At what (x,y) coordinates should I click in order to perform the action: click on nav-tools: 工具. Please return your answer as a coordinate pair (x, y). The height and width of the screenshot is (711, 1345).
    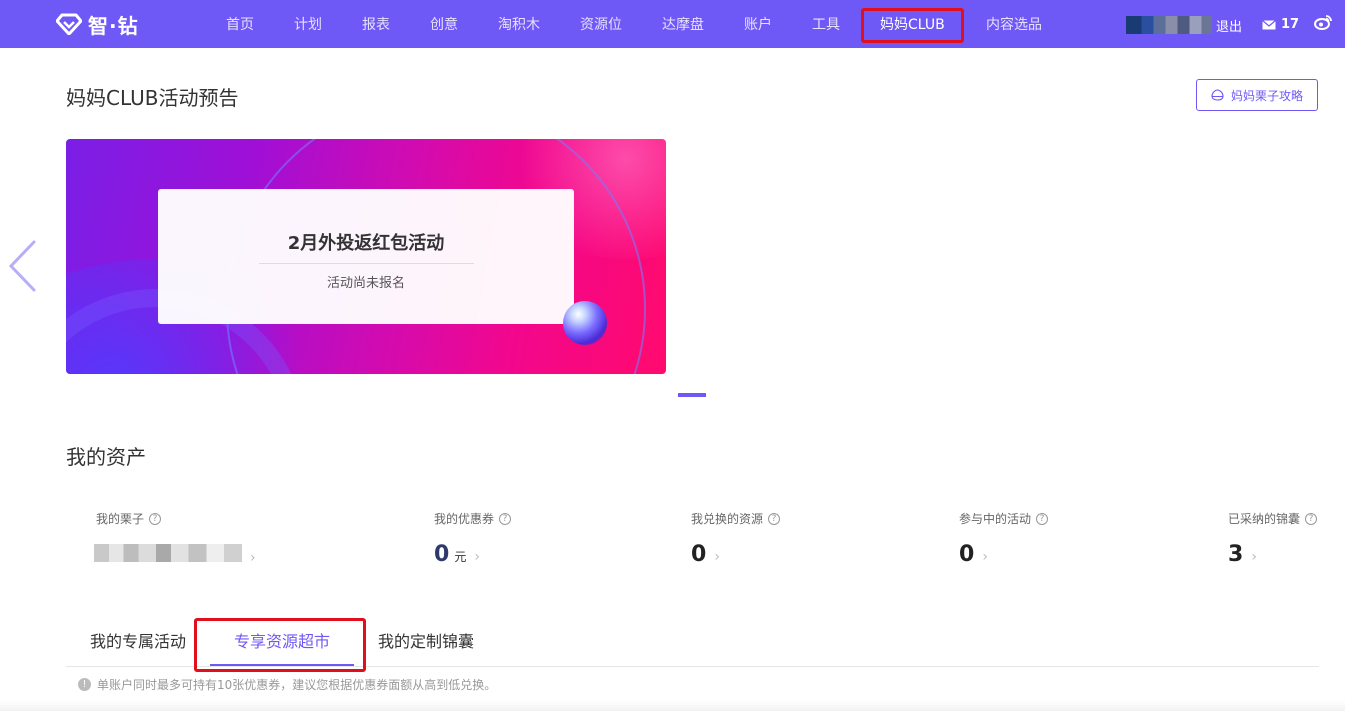
    Looking at the image, I should click on (826, 24).